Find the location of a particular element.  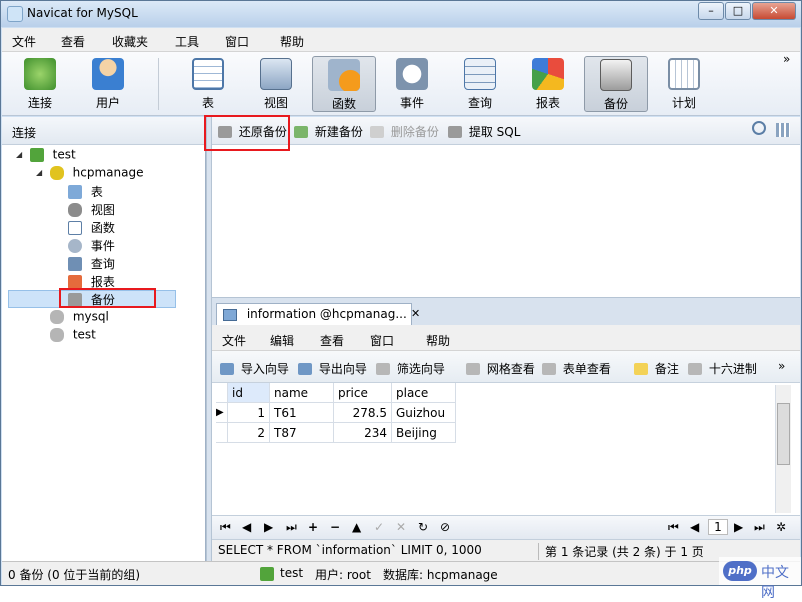

scrollbar-thumb is located at coordinates (783, 434).